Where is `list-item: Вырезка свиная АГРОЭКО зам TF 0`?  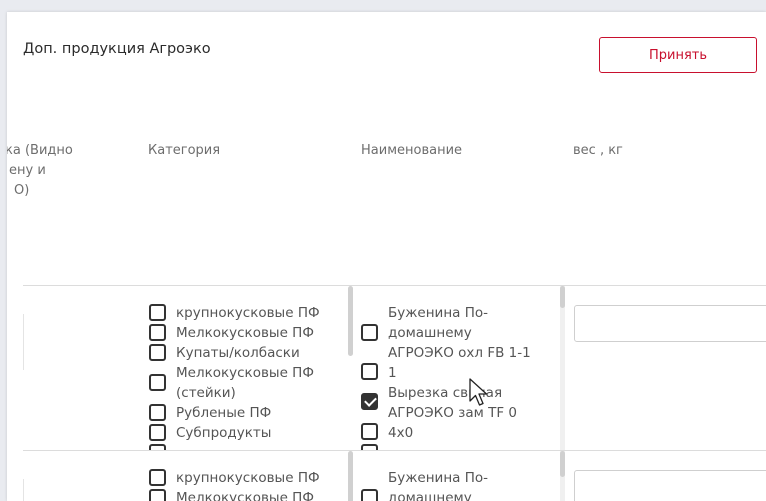 list-item: Вырезка свиная АГРОЭКО зам TF 0 is located at coordinates (464, 403).